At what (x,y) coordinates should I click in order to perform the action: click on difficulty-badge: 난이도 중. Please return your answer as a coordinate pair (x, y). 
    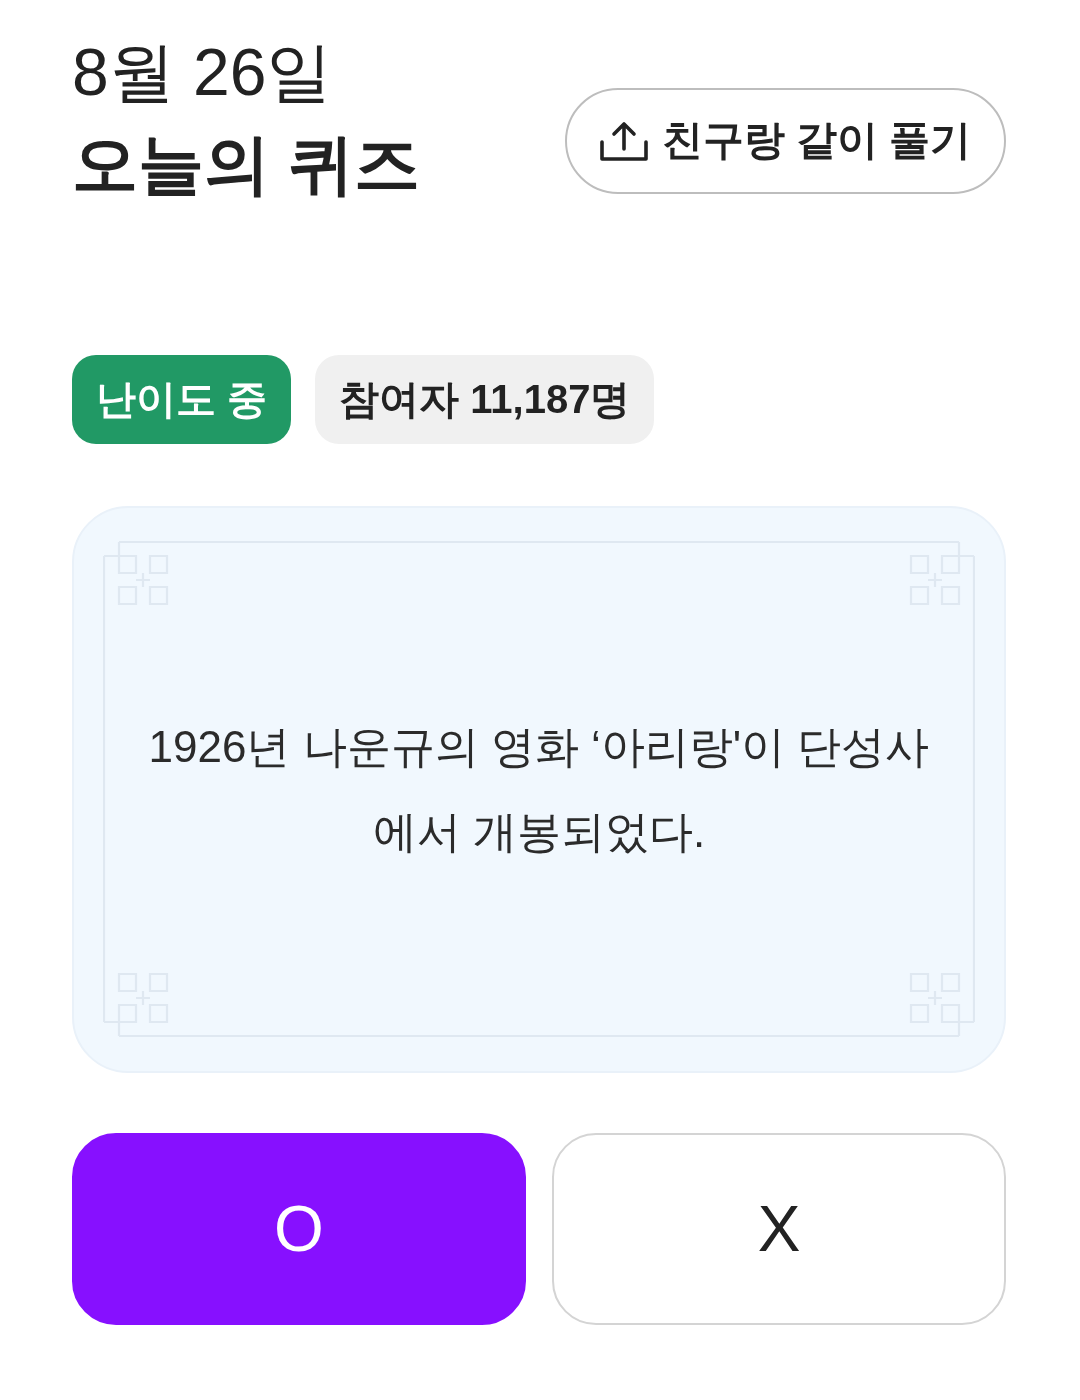
    Looking at the image, I should click on (182, 399).